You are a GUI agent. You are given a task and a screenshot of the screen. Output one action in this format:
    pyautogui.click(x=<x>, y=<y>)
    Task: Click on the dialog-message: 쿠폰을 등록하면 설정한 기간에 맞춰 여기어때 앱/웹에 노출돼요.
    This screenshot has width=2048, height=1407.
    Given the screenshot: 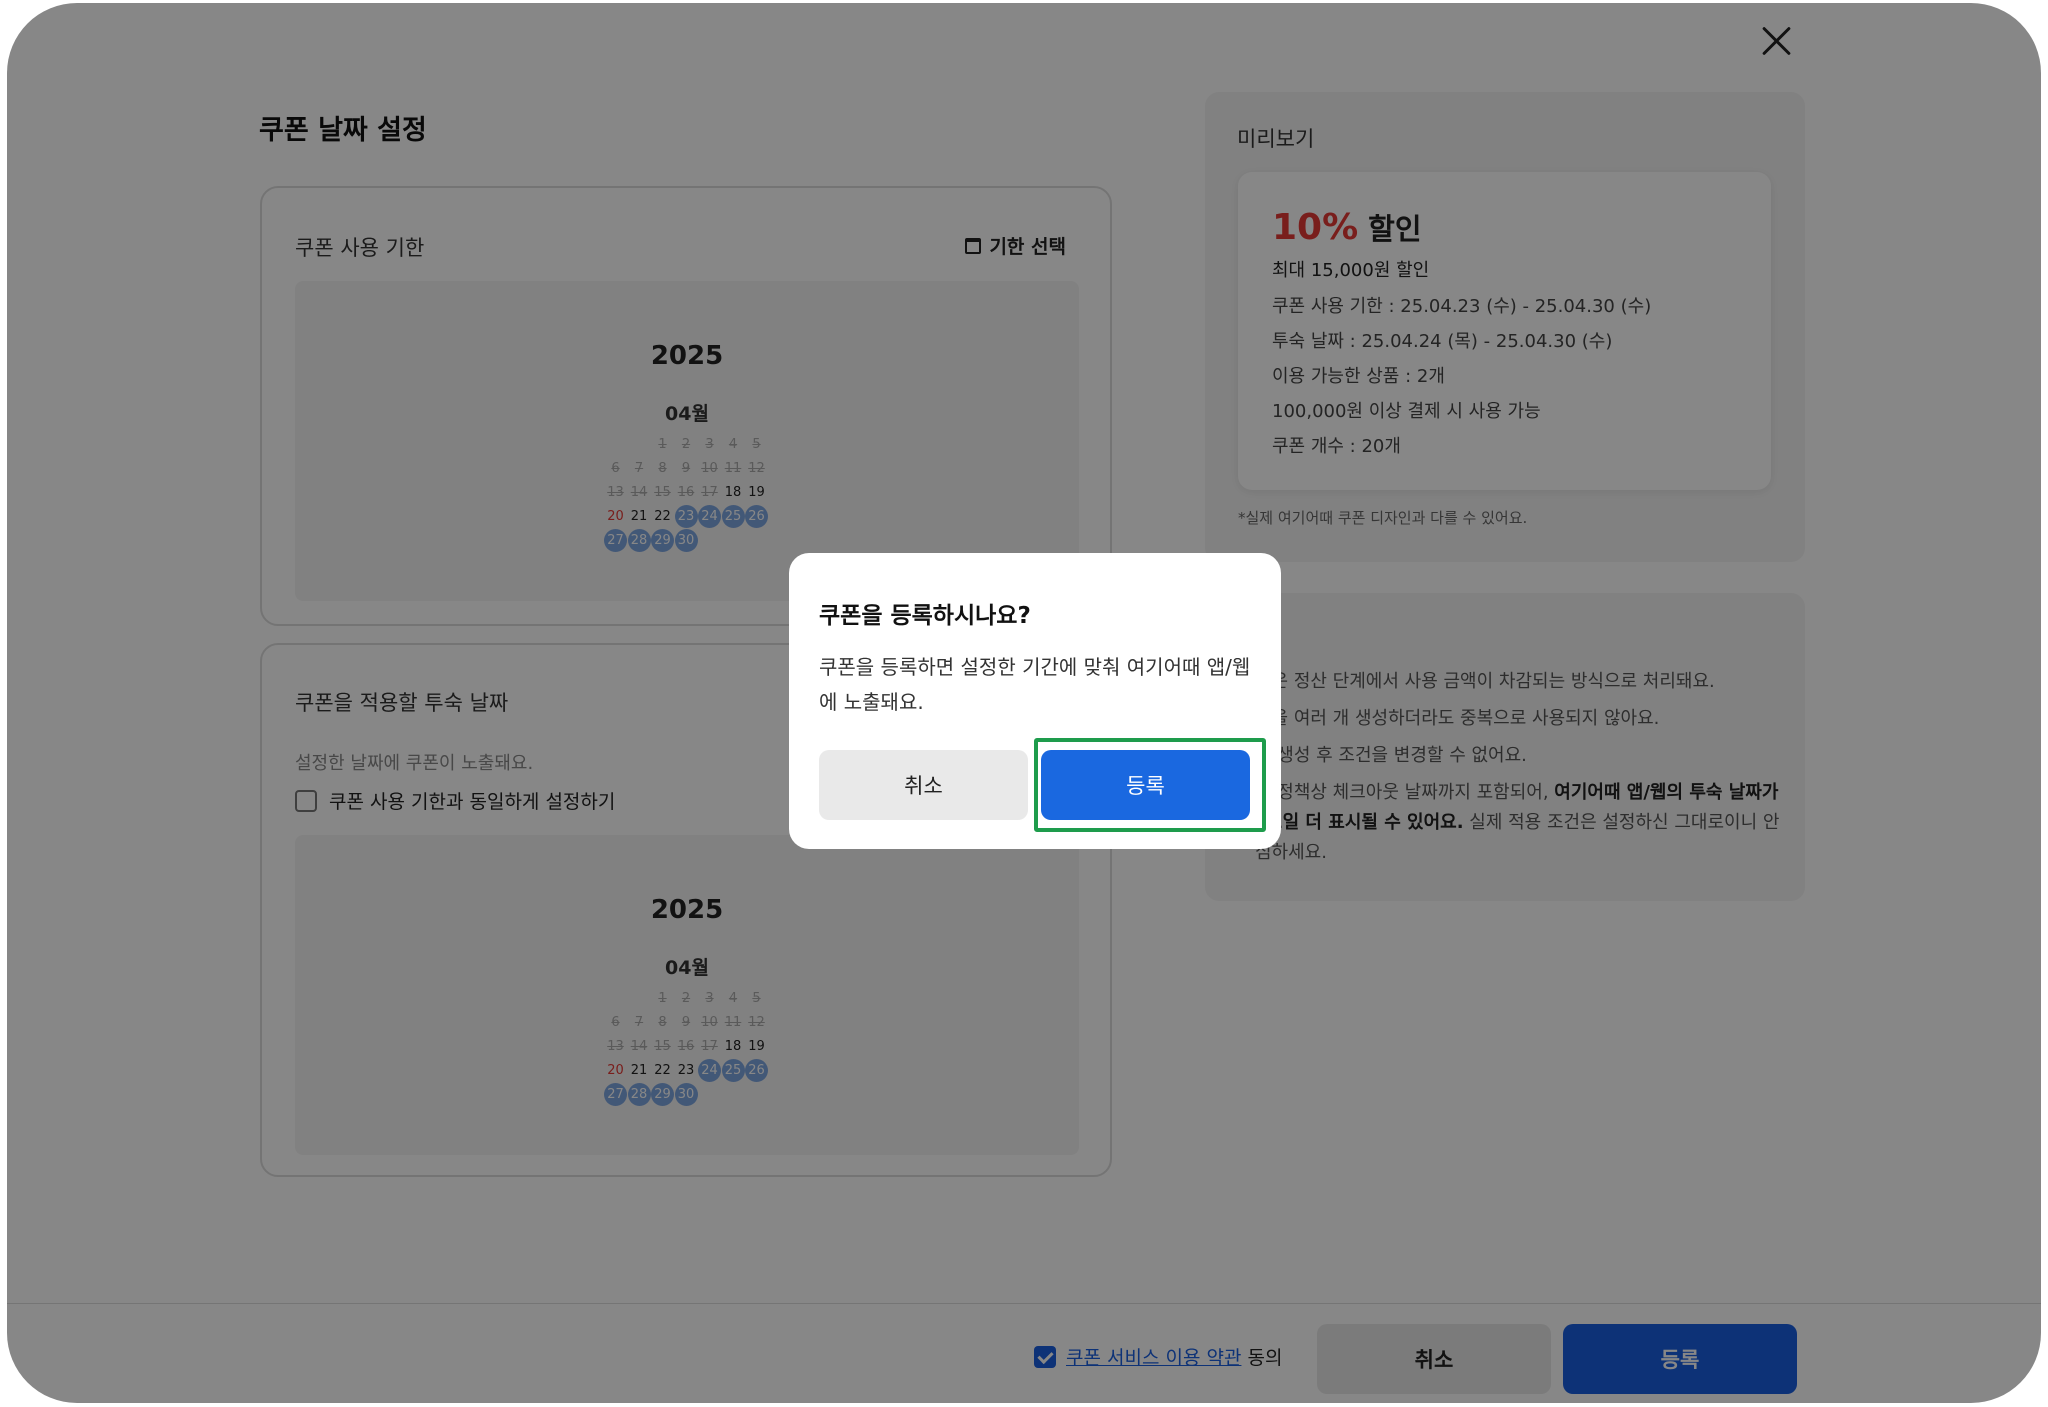 What is the action you would take?
    pyautogui.click(x=1035, y=684)
    